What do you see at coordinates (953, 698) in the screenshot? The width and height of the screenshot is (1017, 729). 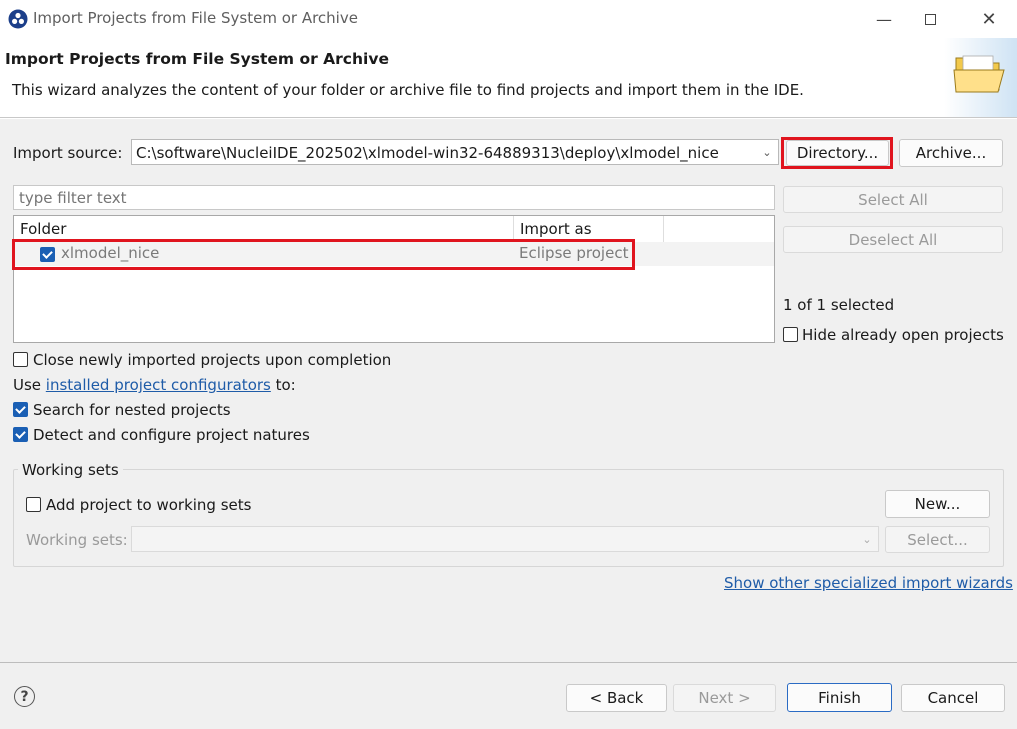 I see `cancel-button: Cancel` at bounding box center [953, 698].